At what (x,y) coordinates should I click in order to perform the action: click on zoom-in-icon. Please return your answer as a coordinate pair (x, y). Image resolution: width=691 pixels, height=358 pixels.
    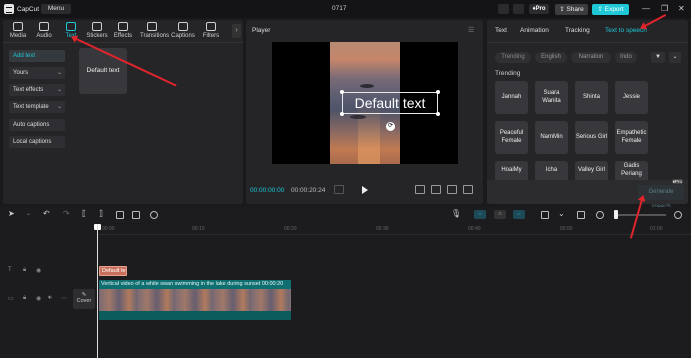
    Looking at the image, I should click on (678, 215).